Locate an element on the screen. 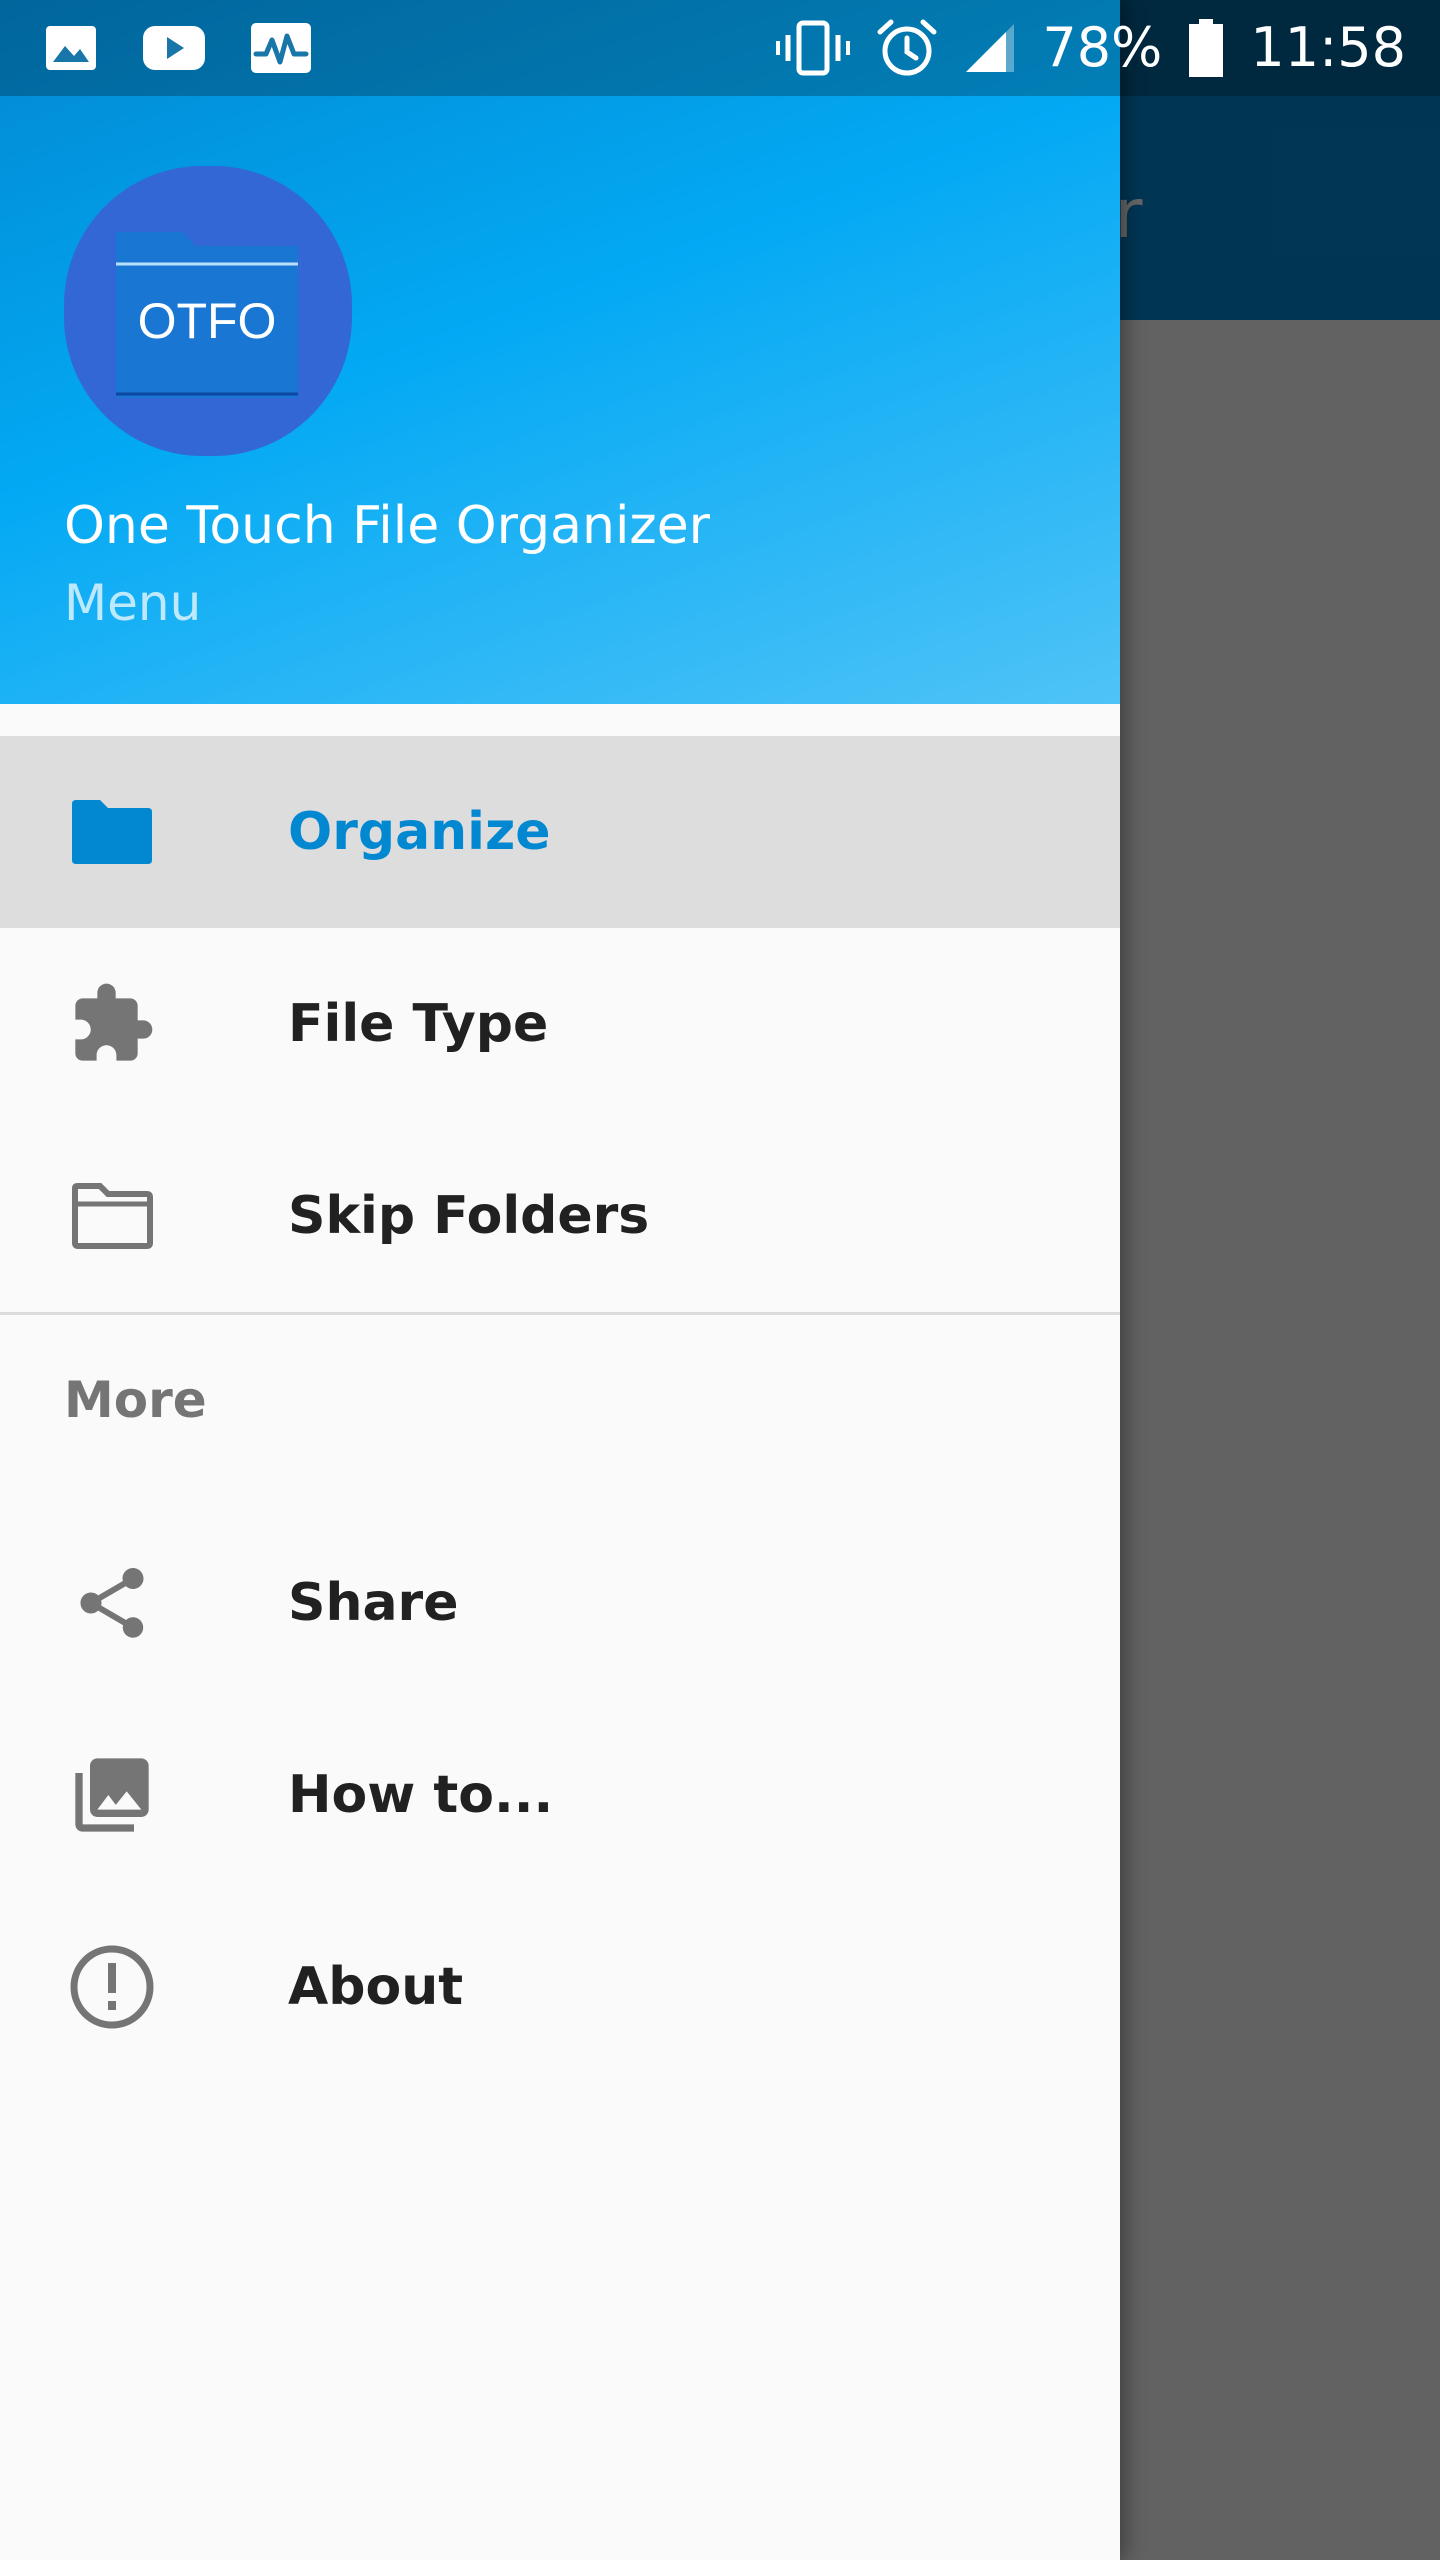  activity-icon is located at coordinates (281, 48).